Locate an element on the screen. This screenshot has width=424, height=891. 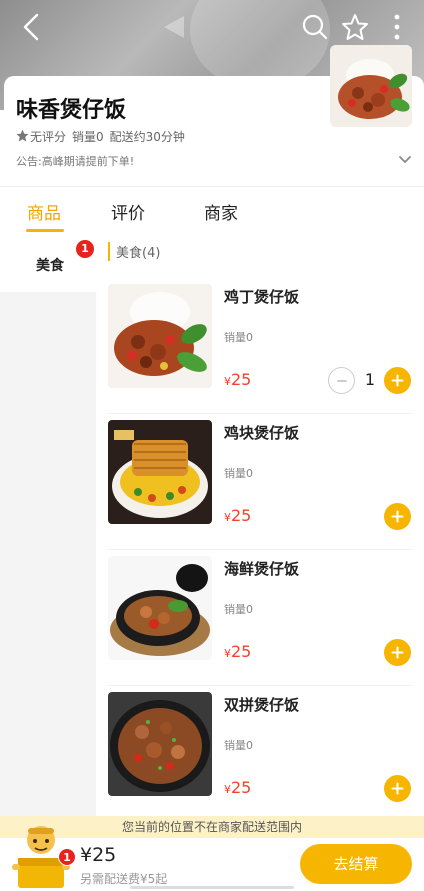
sidebar-item-label: 美食 is located at coordinates (50, 266).